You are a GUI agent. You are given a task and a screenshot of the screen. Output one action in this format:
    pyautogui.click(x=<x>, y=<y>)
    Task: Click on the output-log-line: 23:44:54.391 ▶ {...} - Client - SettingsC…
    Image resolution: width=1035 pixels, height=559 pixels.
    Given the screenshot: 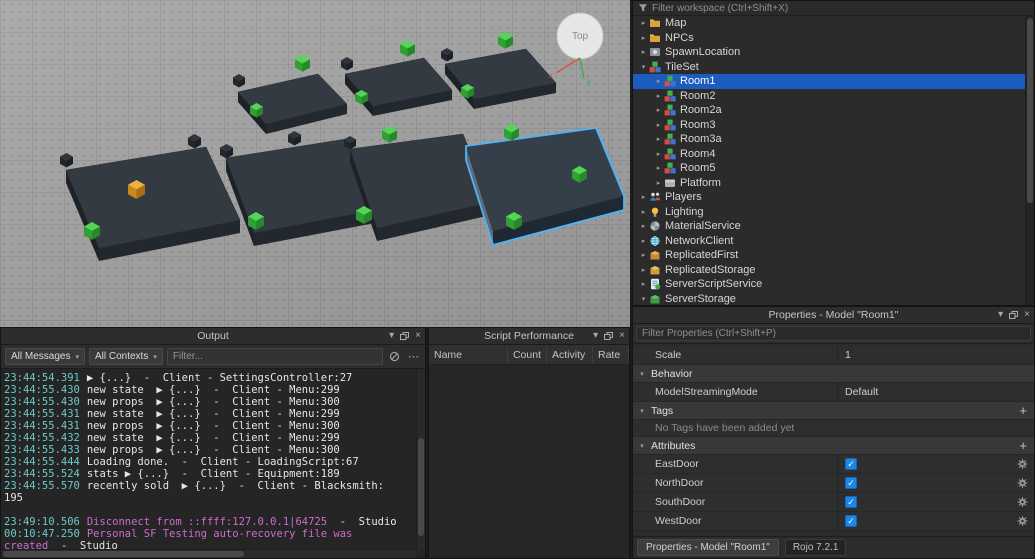 What is the action you would take?
    pyautogui.click(x=210, y=378)
    